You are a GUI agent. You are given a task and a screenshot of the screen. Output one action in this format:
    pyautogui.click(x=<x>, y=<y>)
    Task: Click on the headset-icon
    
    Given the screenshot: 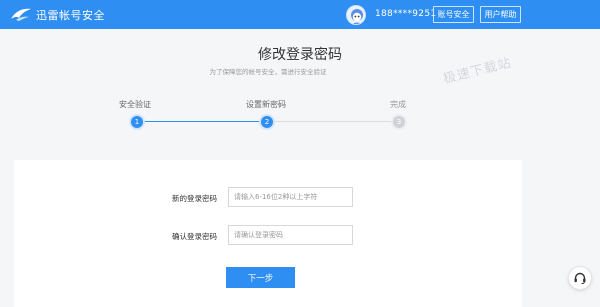 What is the action you would take?
    pyautogui.click(x=580, y=278)
    